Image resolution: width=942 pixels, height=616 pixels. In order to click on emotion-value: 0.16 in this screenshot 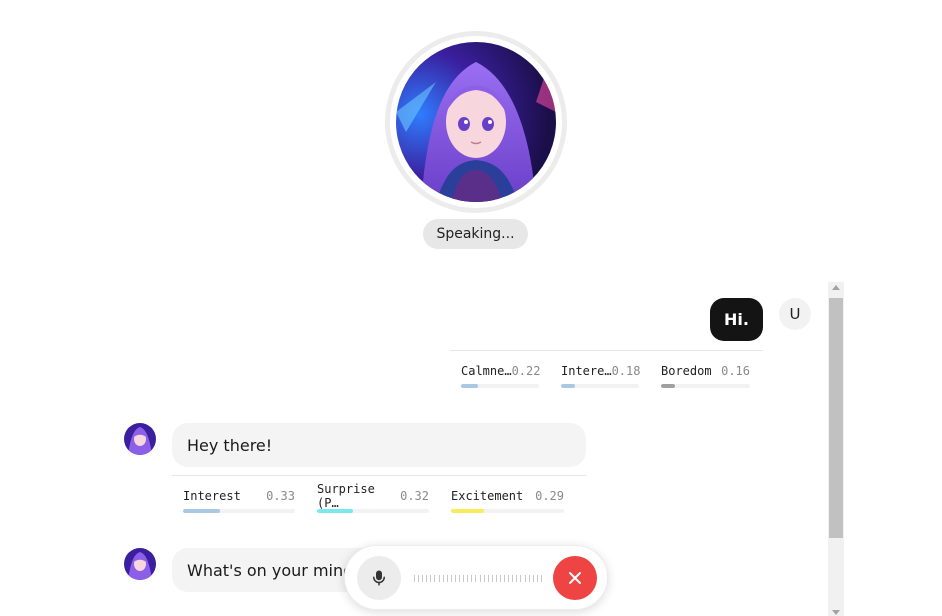, I will do `click(735, 371)`.